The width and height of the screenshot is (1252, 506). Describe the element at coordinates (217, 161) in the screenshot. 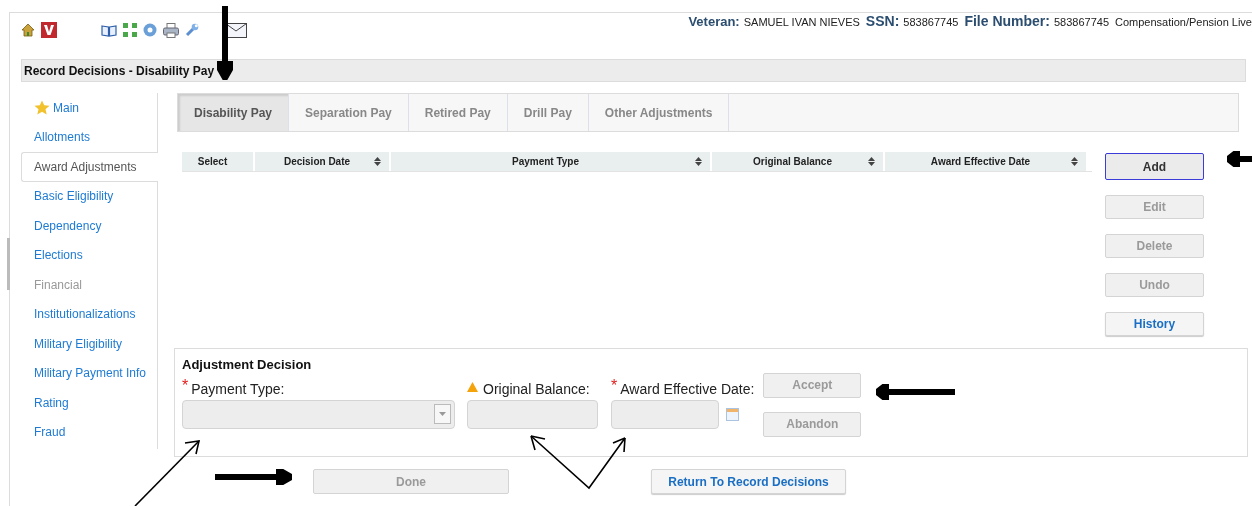

I see `column-header: Select` at that location.